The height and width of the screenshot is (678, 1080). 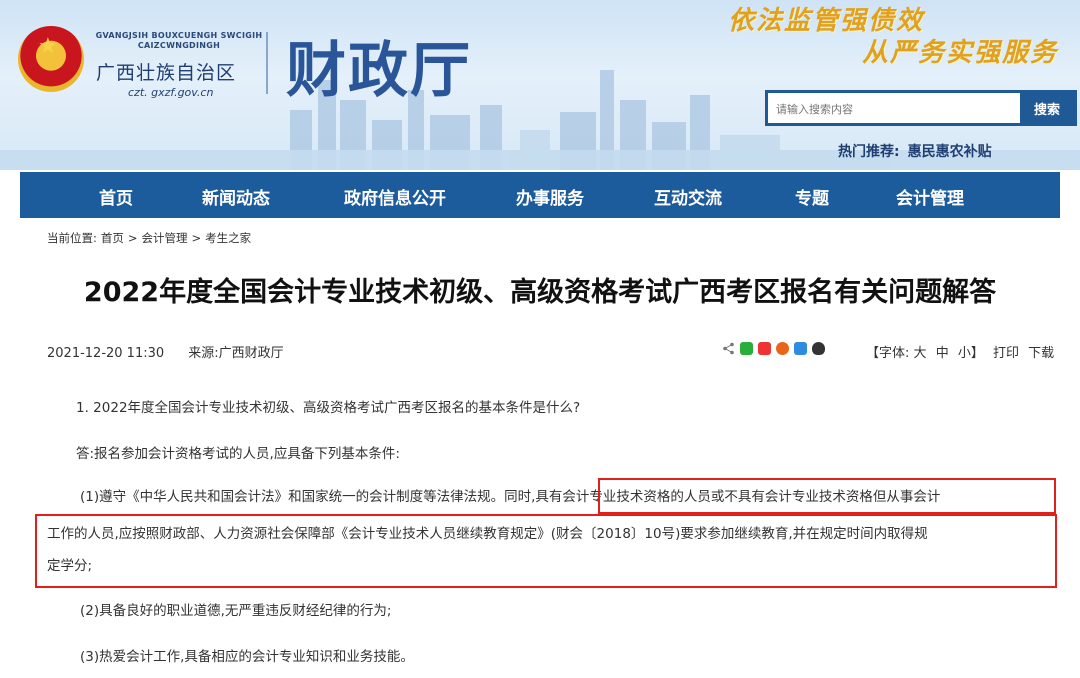 What do you see at coordinates (236, 353) in the screenshot?
I see `article-source: 来源:广西财政厅` at bounding box center [236, 353].